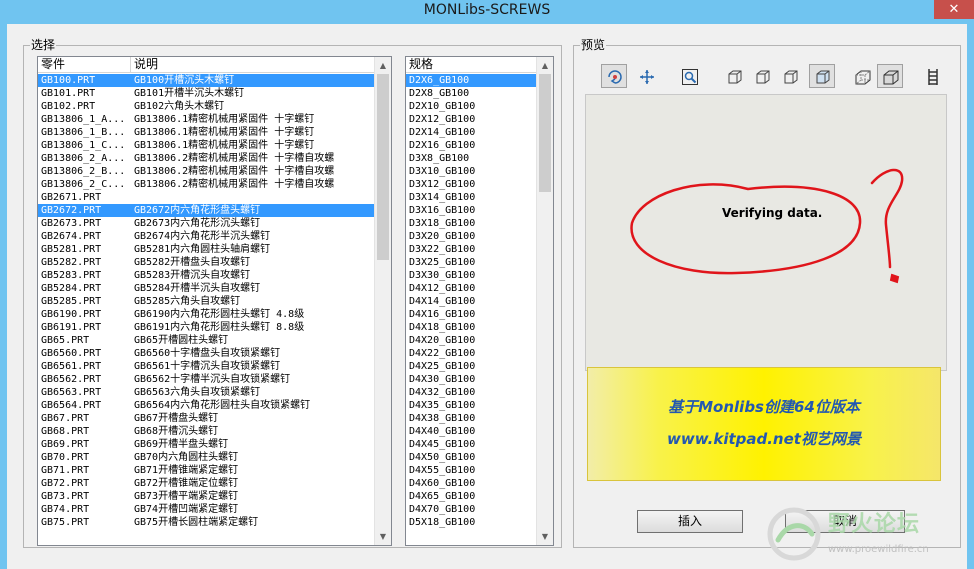  I want to click on list-item: D4X35_GB100, so click(471, 405).